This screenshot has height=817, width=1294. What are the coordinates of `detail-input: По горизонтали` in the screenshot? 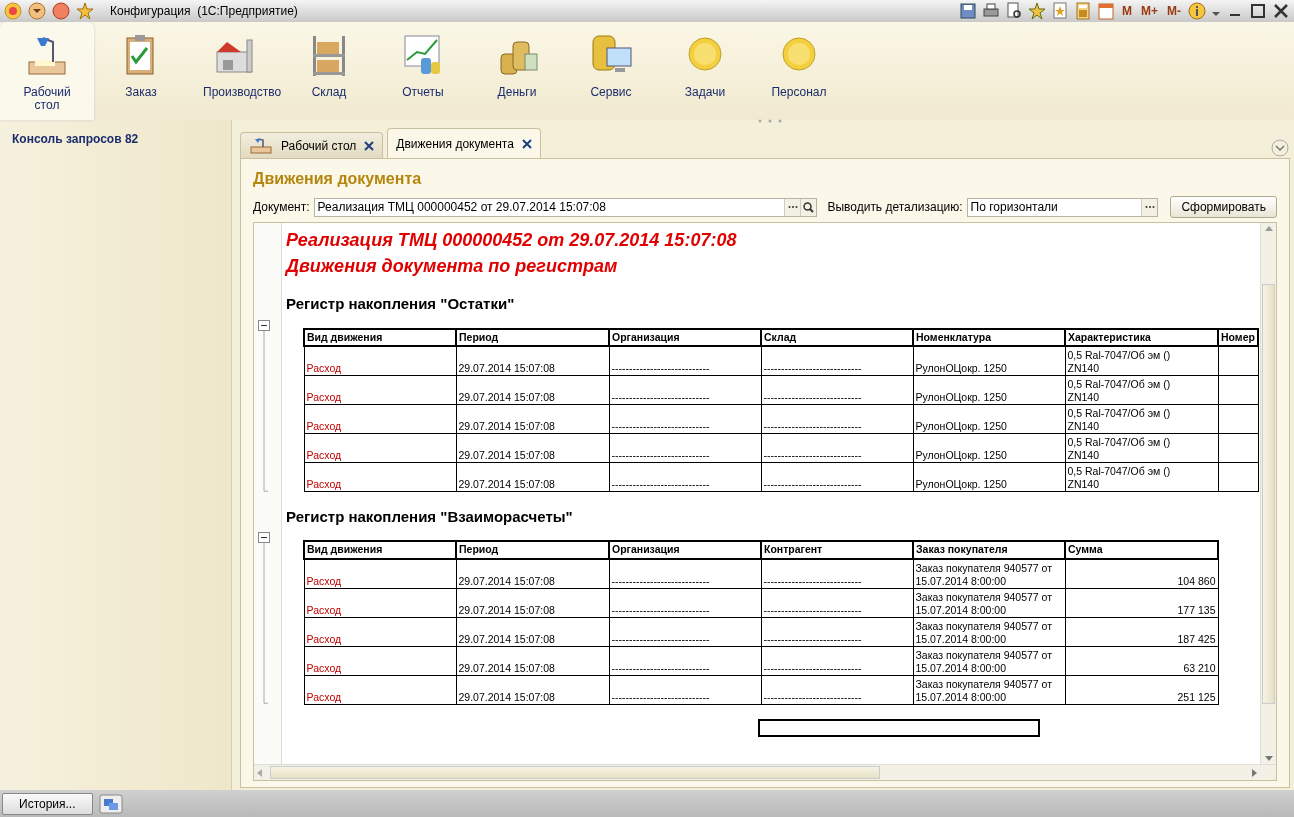 It's located at (1054, 207).